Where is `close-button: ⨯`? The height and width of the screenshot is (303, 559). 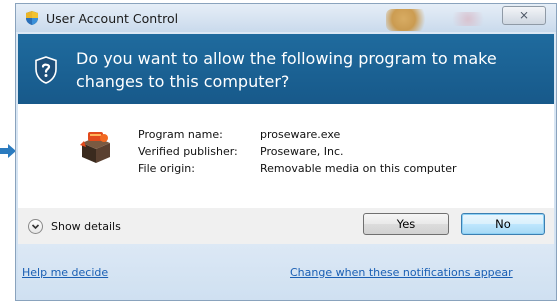 close-button: ⨯ is located at coordinates (524, 15).